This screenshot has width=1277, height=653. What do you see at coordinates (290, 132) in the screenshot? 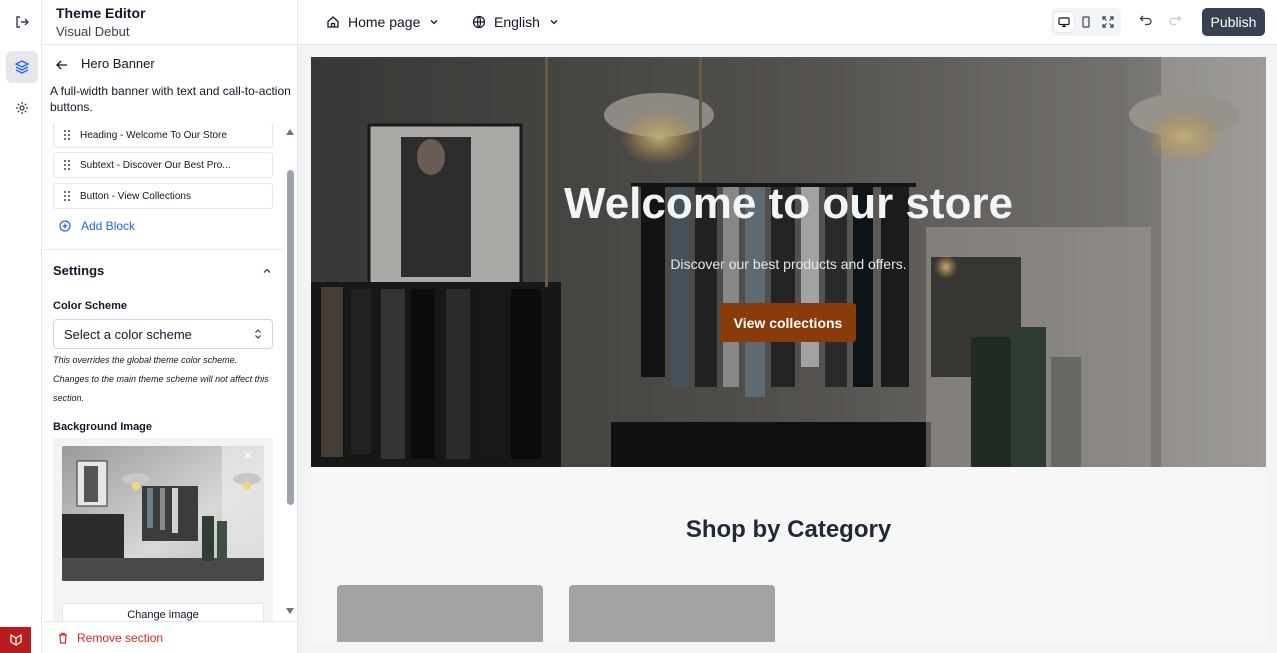
I see `scroll-up-icon` at bounding box center [290, 132].